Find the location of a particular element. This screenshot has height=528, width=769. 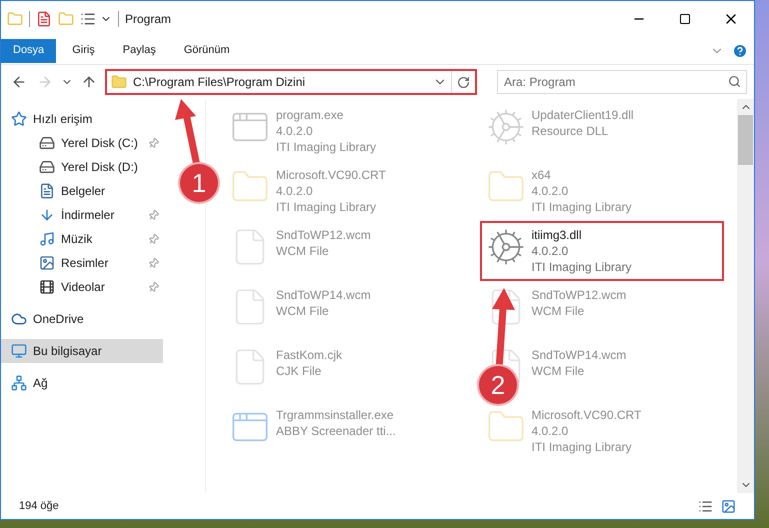

sidebar-item: Yerel Disk (D:) is located at coordinates (82, 167).